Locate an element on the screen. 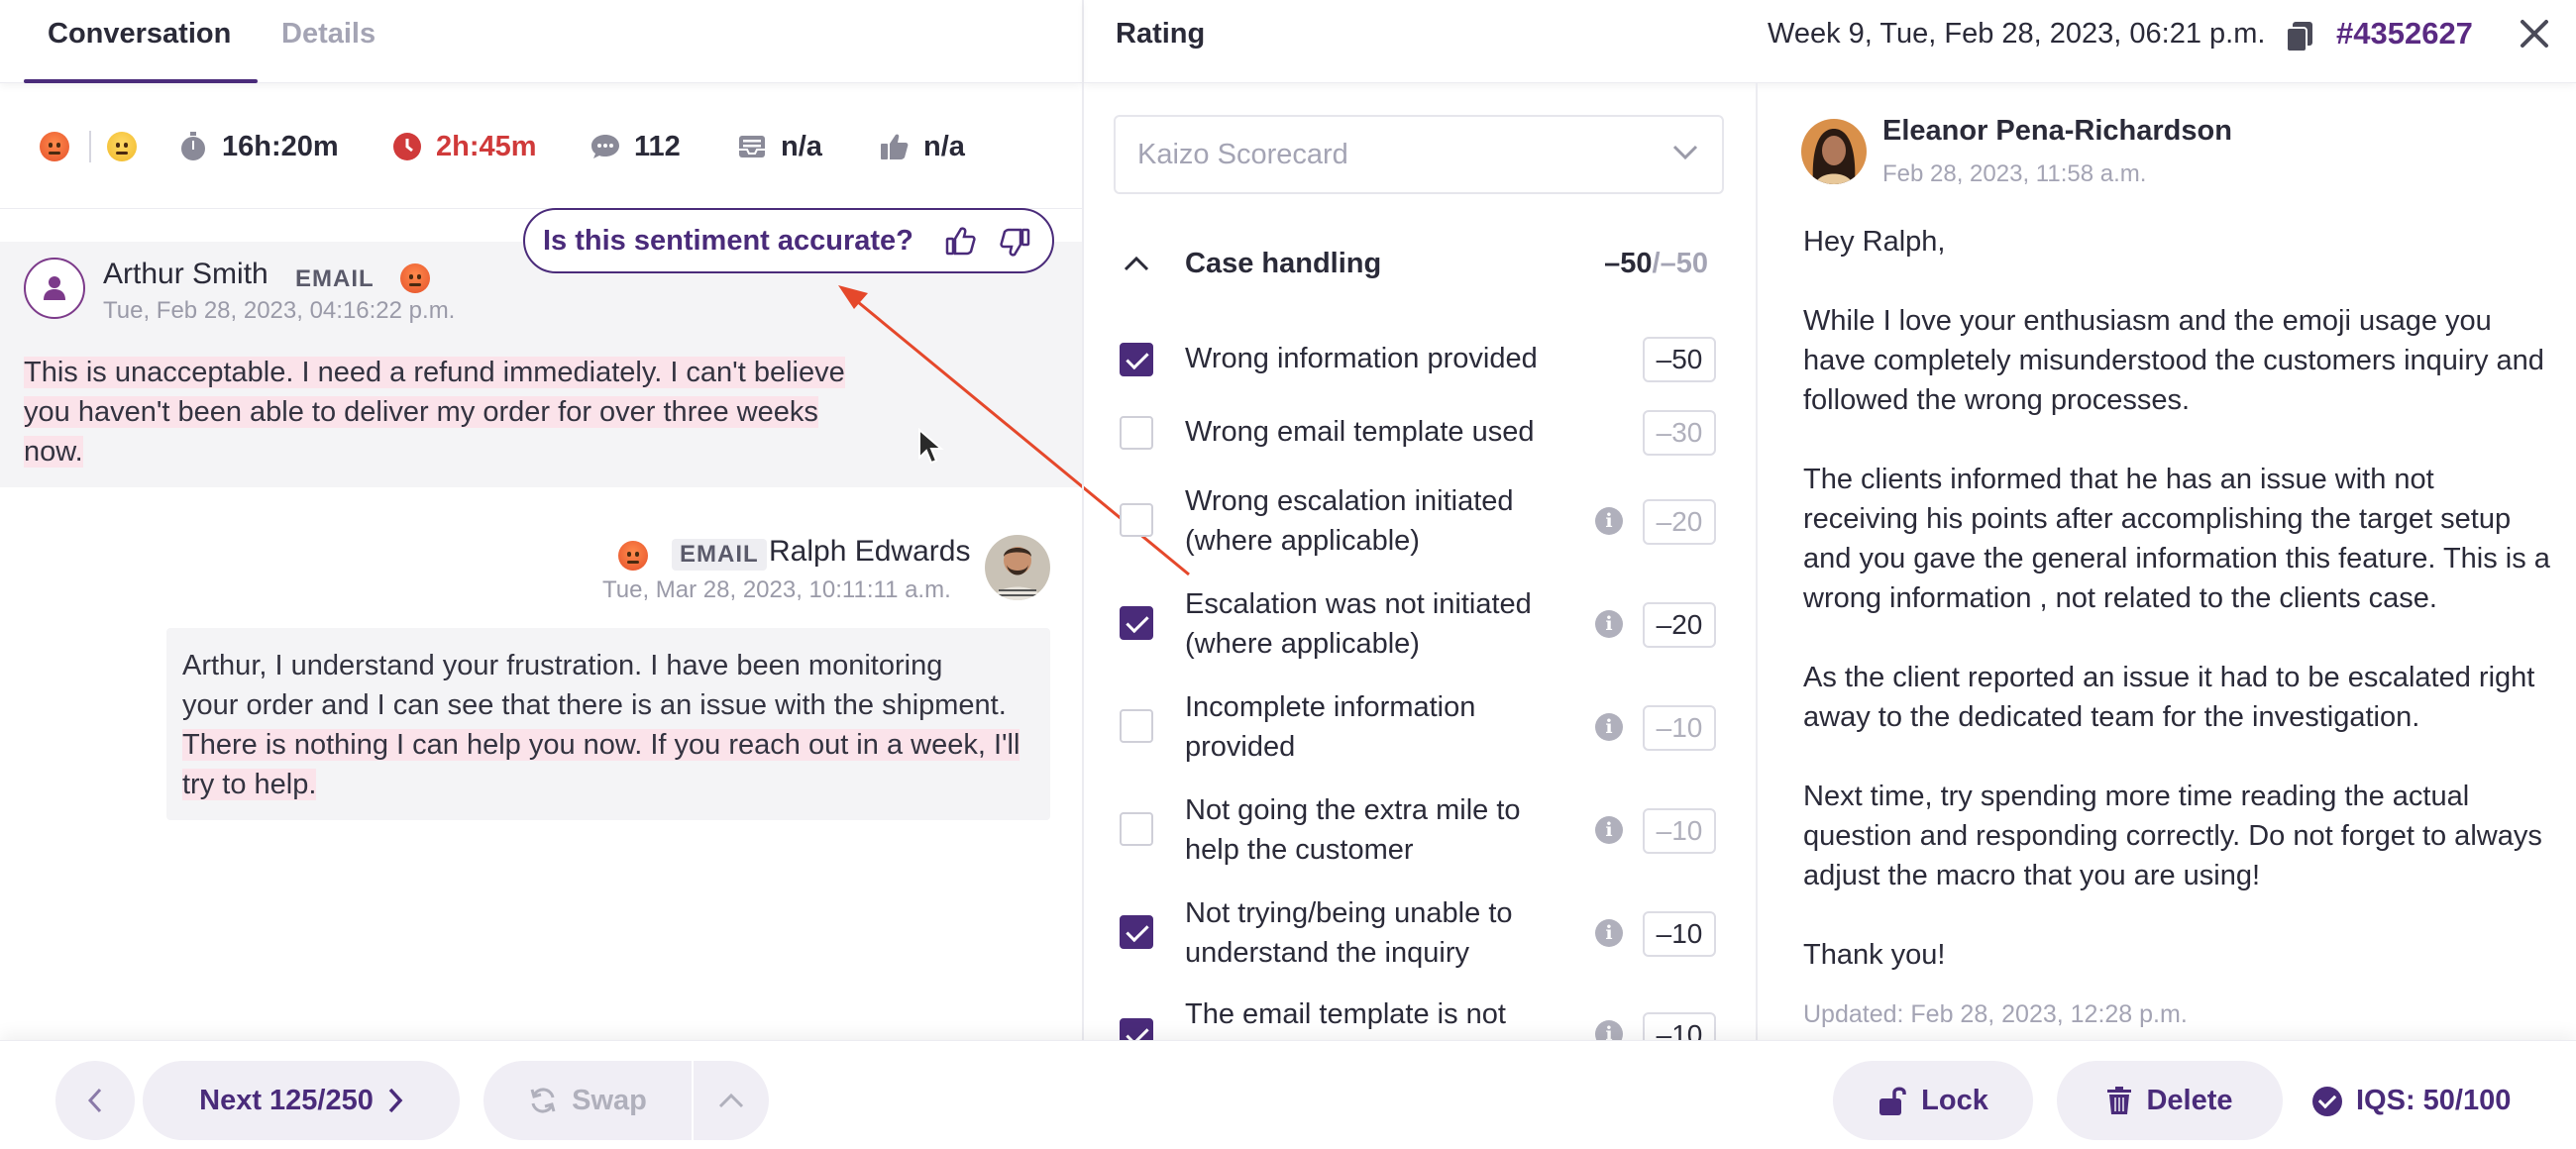 The image size is (2576, 1149). rating-date: Week 9, Tue, Feb 28, 2023, 06:21 p.m. is located at coordinates (2017, 34).